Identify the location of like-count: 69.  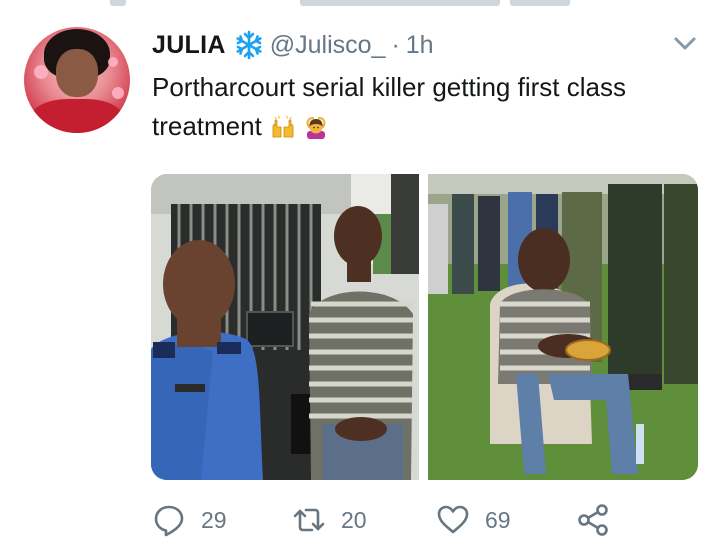
(498, 519).